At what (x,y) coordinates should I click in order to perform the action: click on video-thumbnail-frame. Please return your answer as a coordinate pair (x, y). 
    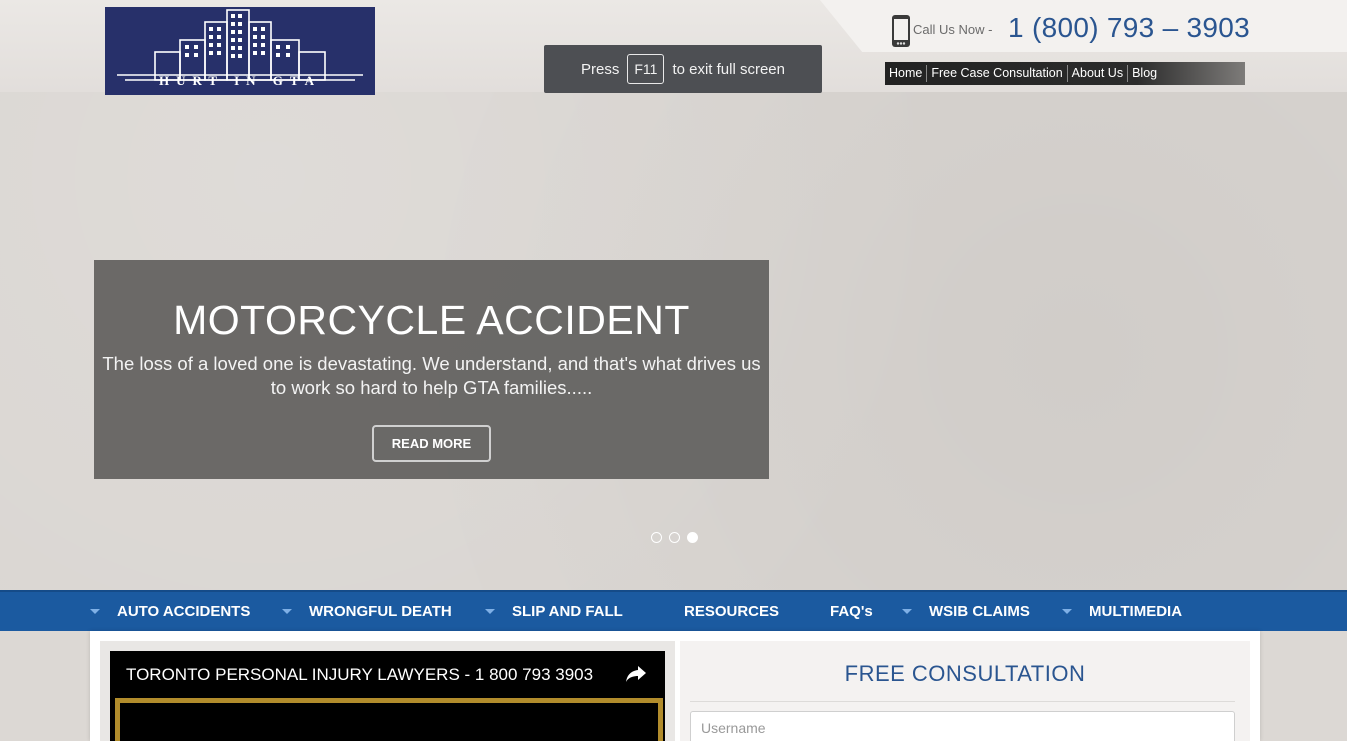
    Looking at the image, I should click on (389, 719).